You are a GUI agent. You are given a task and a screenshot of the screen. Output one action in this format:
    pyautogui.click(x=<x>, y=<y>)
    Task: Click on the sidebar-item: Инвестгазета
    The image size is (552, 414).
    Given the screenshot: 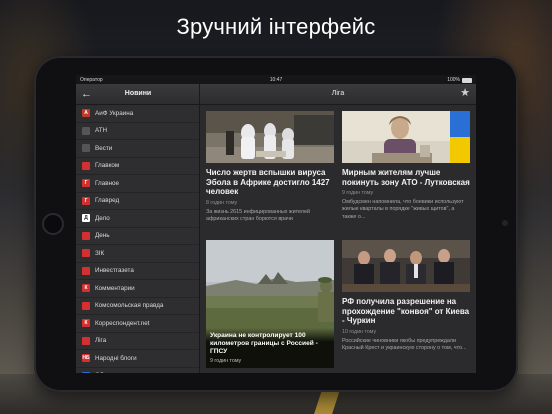 What is the action you would take?
    pyautogui.click(x=137, y=271)
    